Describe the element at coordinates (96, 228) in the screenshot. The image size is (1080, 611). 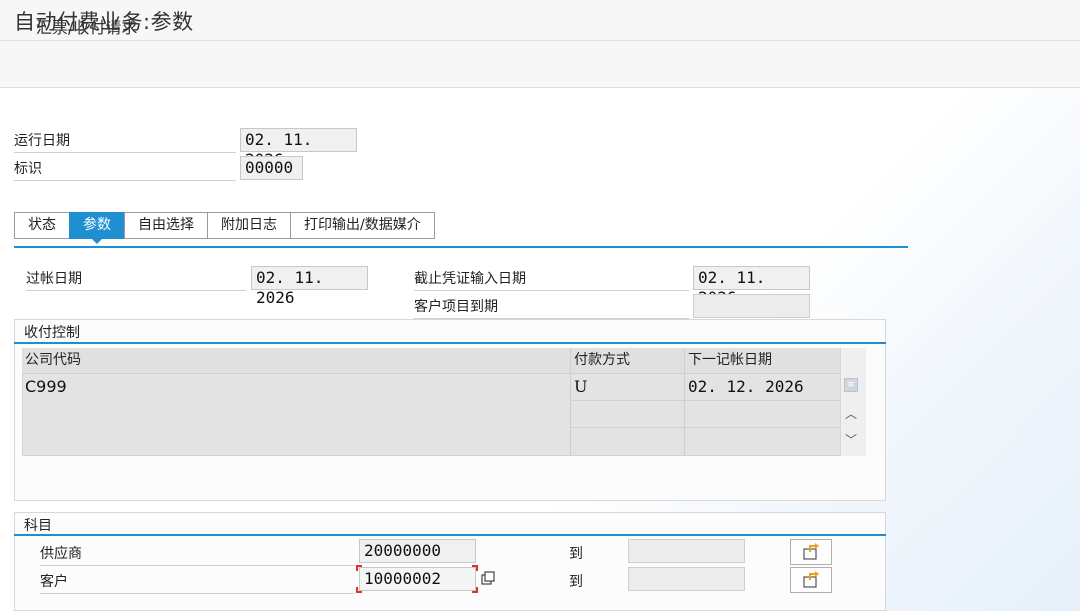
I see `tab-parameters: 参数` at that location.